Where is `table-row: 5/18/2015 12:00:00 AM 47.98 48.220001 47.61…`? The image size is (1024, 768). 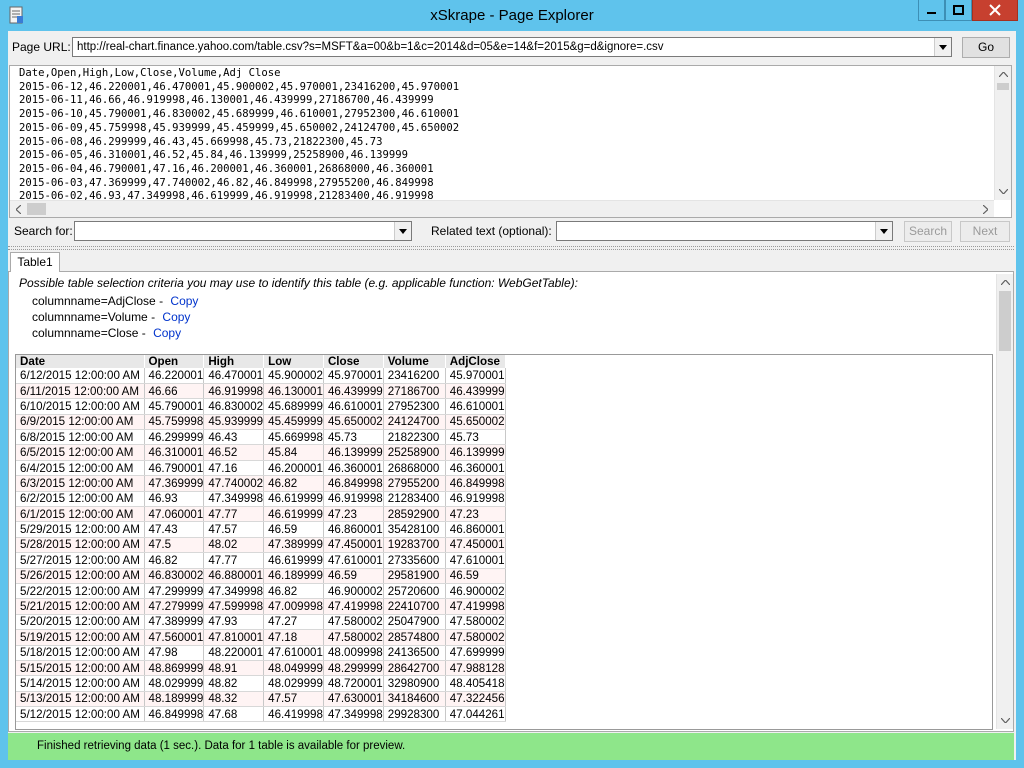 table-row: 5/18/2015 12:00:00 AM 47.98 48.220001 47.61… is located at coordinates (261, 653).